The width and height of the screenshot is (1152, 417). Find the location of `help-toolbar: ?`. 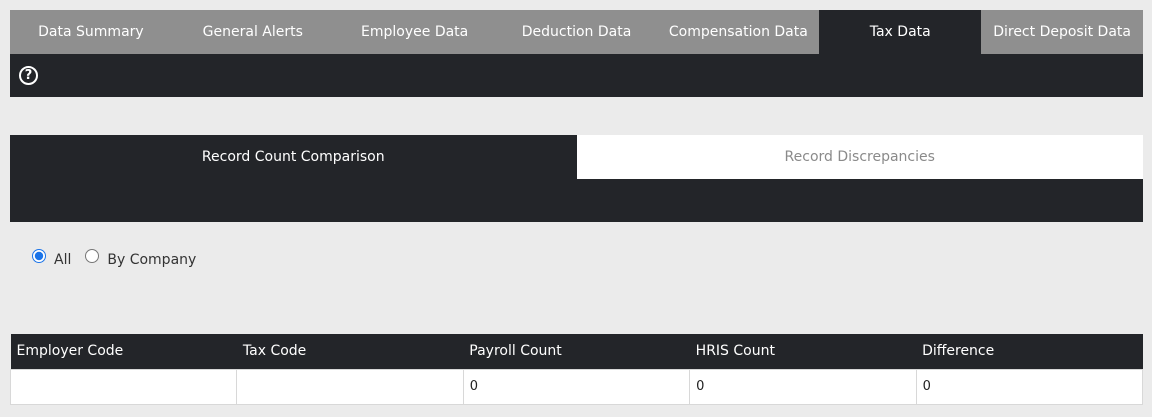

help-toolbar: ? is located at coordinates (576, 75).